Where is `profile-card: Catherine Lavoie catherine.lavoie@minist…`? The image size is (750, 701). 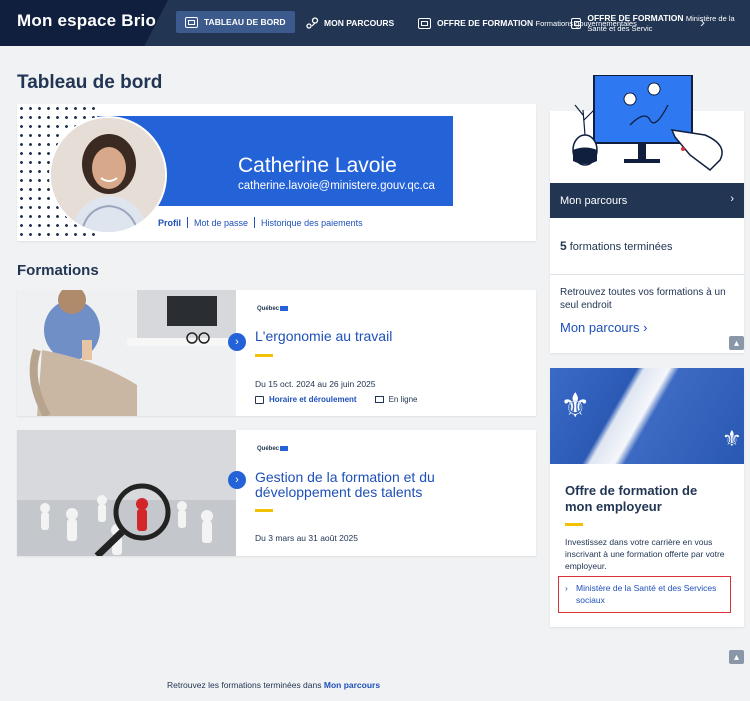 profile-card: Catherine Lavoie catherine.lavoie@minist… is located at coordinates (276, 172).